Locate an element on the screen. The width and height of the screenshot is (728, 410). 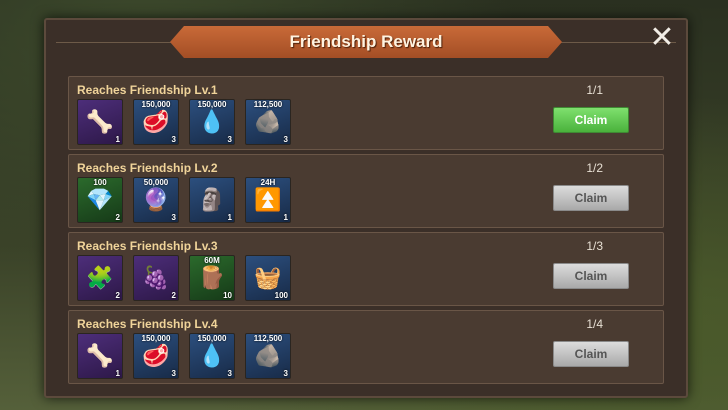
reward-item: ⏫ 24H 1 is located at coordinates (268, 200).